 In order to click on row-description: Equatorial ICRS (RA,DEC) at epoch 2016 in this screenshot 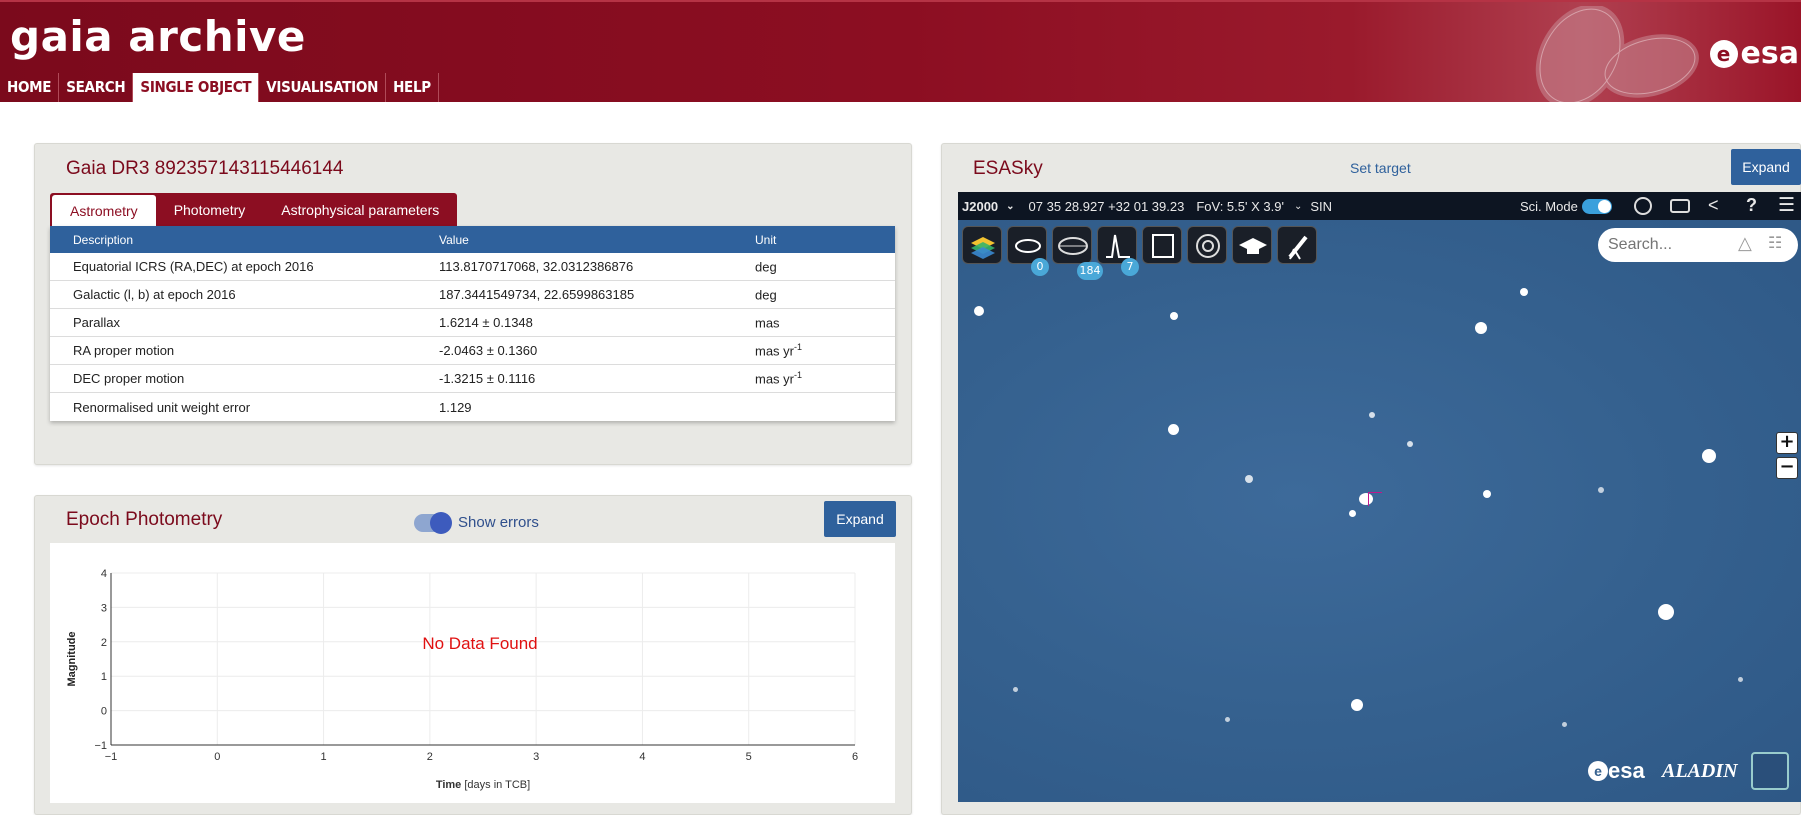, I will do `click(193, 266)`.